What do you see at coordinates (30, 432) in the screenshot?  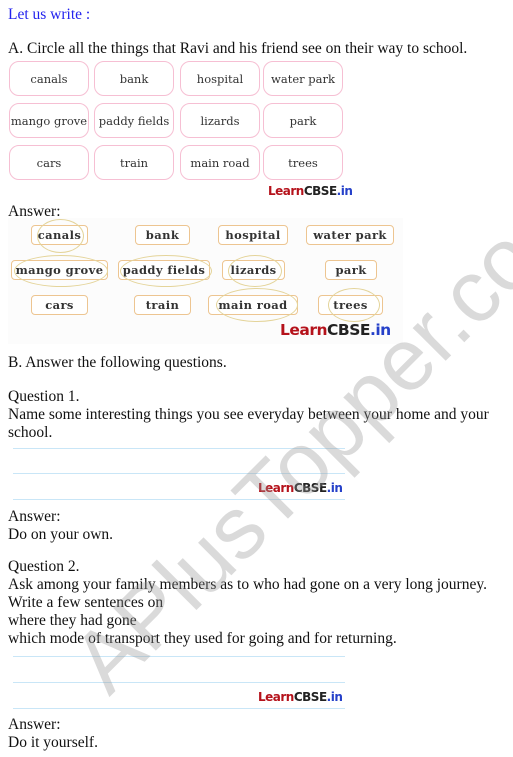 I see `question-1-text-cont: school.` at bounding box center [30, 432].